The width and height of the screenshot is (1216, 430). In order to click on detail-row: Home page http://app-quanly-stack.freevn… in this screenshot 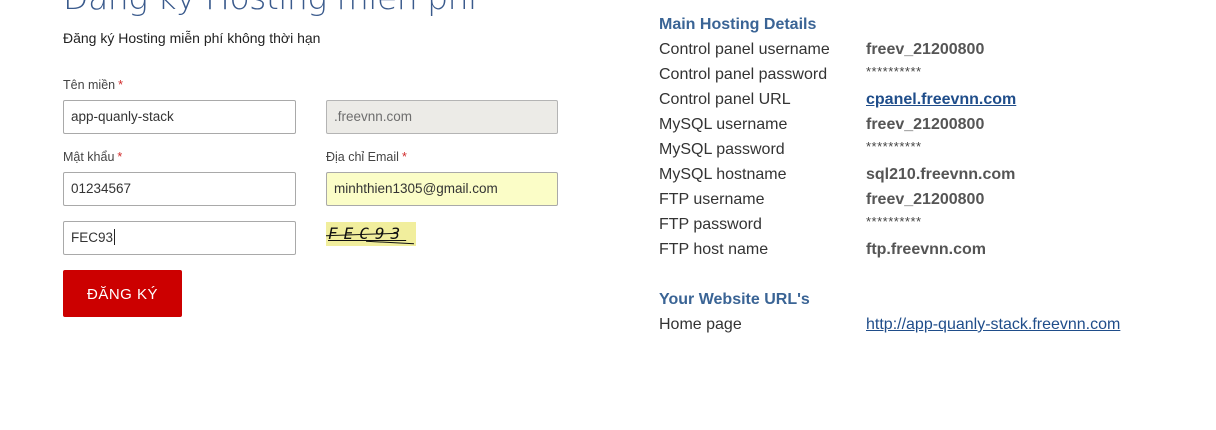, I will do `click(919, 324)`.